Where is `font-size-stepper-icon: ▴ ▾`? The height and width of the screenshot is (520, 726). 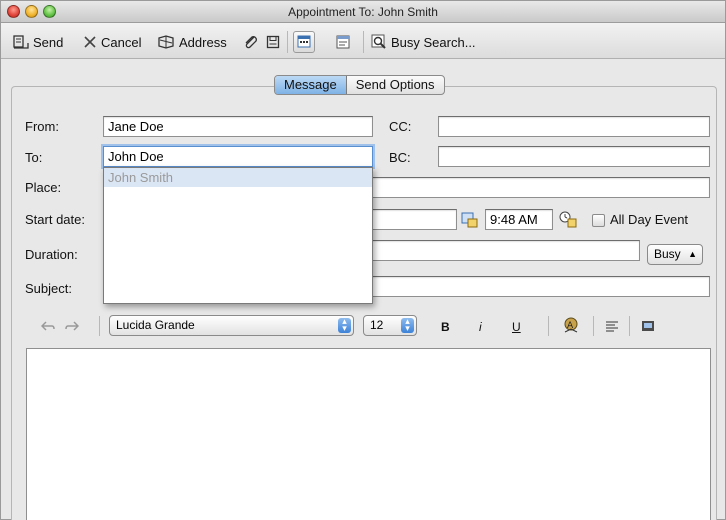
font-size-stepper-icon: ▴ ▾ is located at coordinates (407, 325).